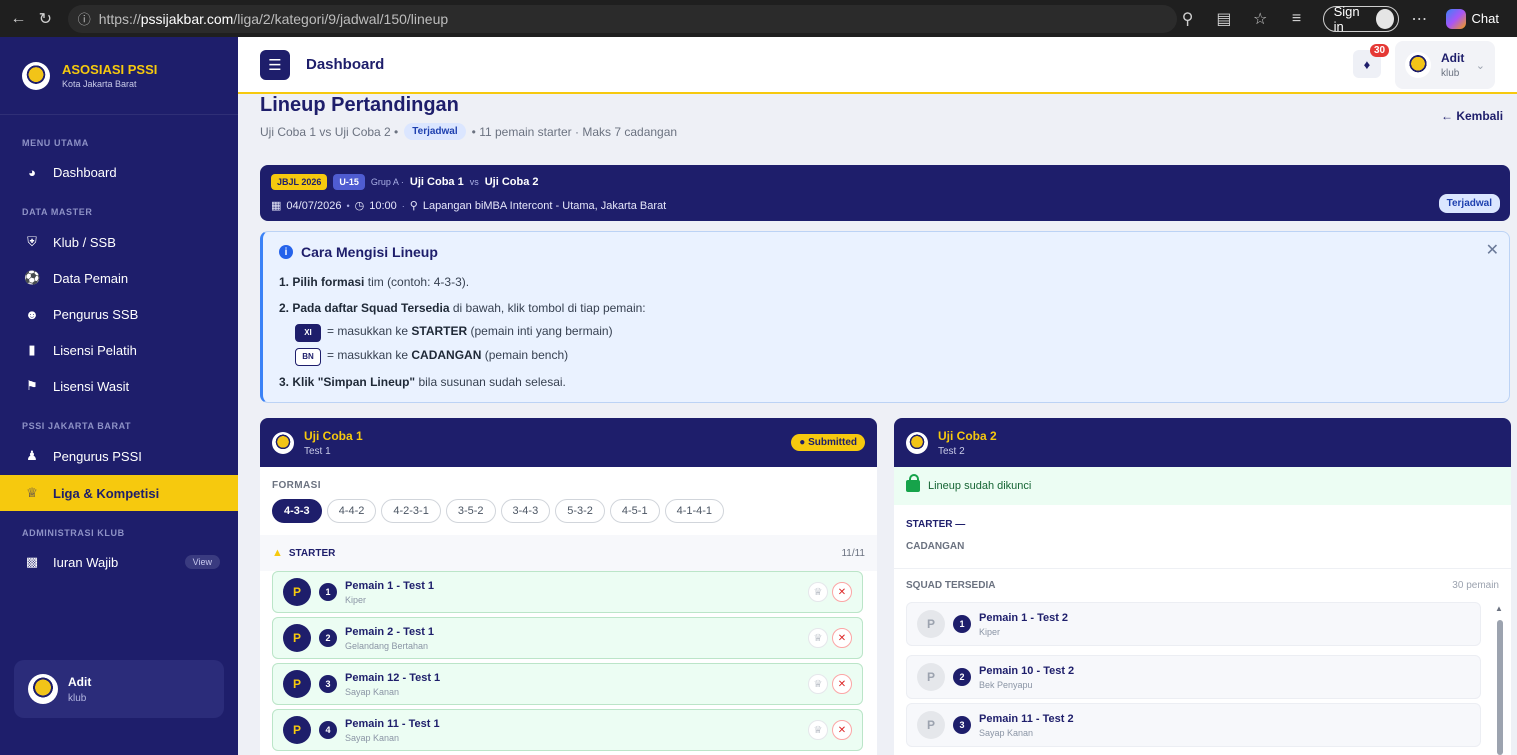  I want to click on formation-chip: 3-4-3, so click(525, 511).